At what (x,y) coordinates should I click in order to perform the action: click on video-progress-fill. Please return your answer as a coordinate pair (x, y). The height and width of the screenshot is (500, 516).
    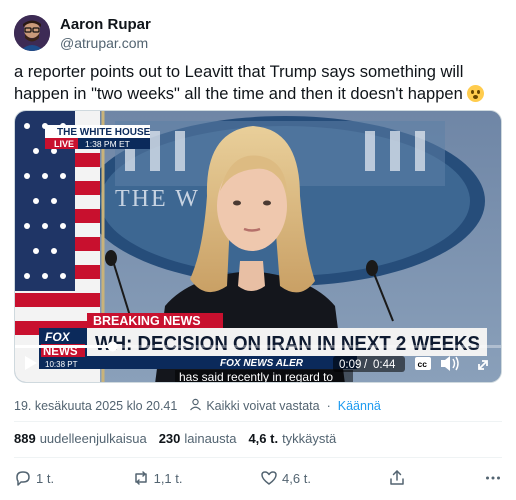
    Looking at the image, I should click on (64, 346).